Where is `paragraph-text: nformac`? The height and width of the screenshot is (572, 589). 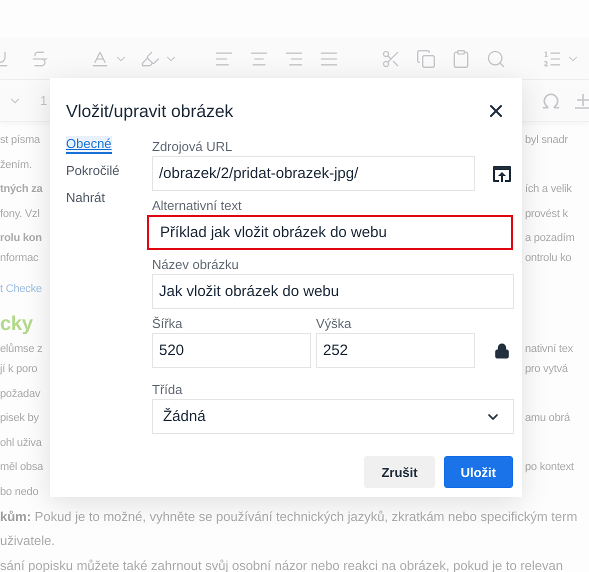 paragraph-text: nformac is located at coordinates (19, 258).